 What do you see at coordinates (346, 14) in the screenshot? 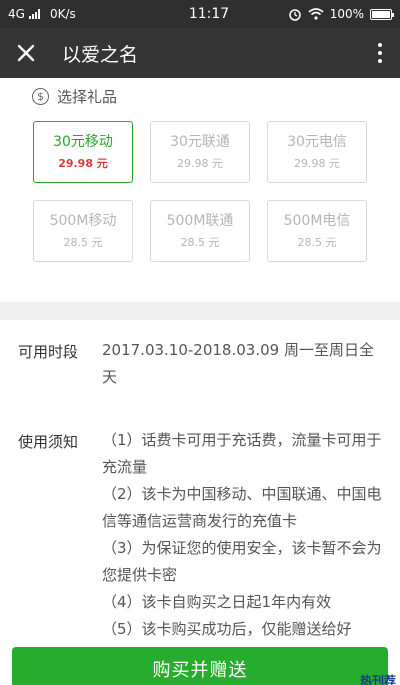
I see `battery-percent: 100%` at bounding box center [346, 14].